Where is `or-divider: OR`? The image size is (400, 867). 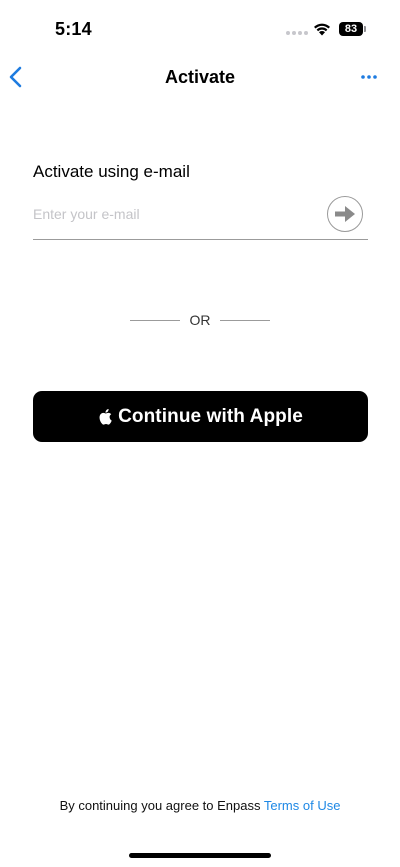 or-divider: OR is located at coordinates (200, 320).